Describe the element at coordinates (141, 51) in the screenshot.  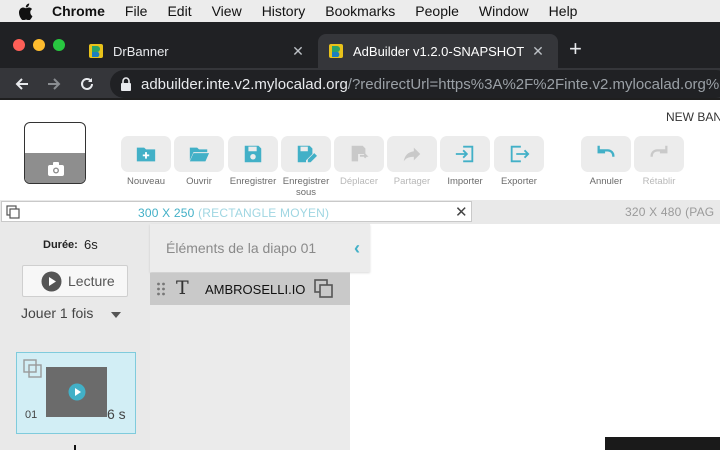
I see `tab-title: DrBanner` at that location.